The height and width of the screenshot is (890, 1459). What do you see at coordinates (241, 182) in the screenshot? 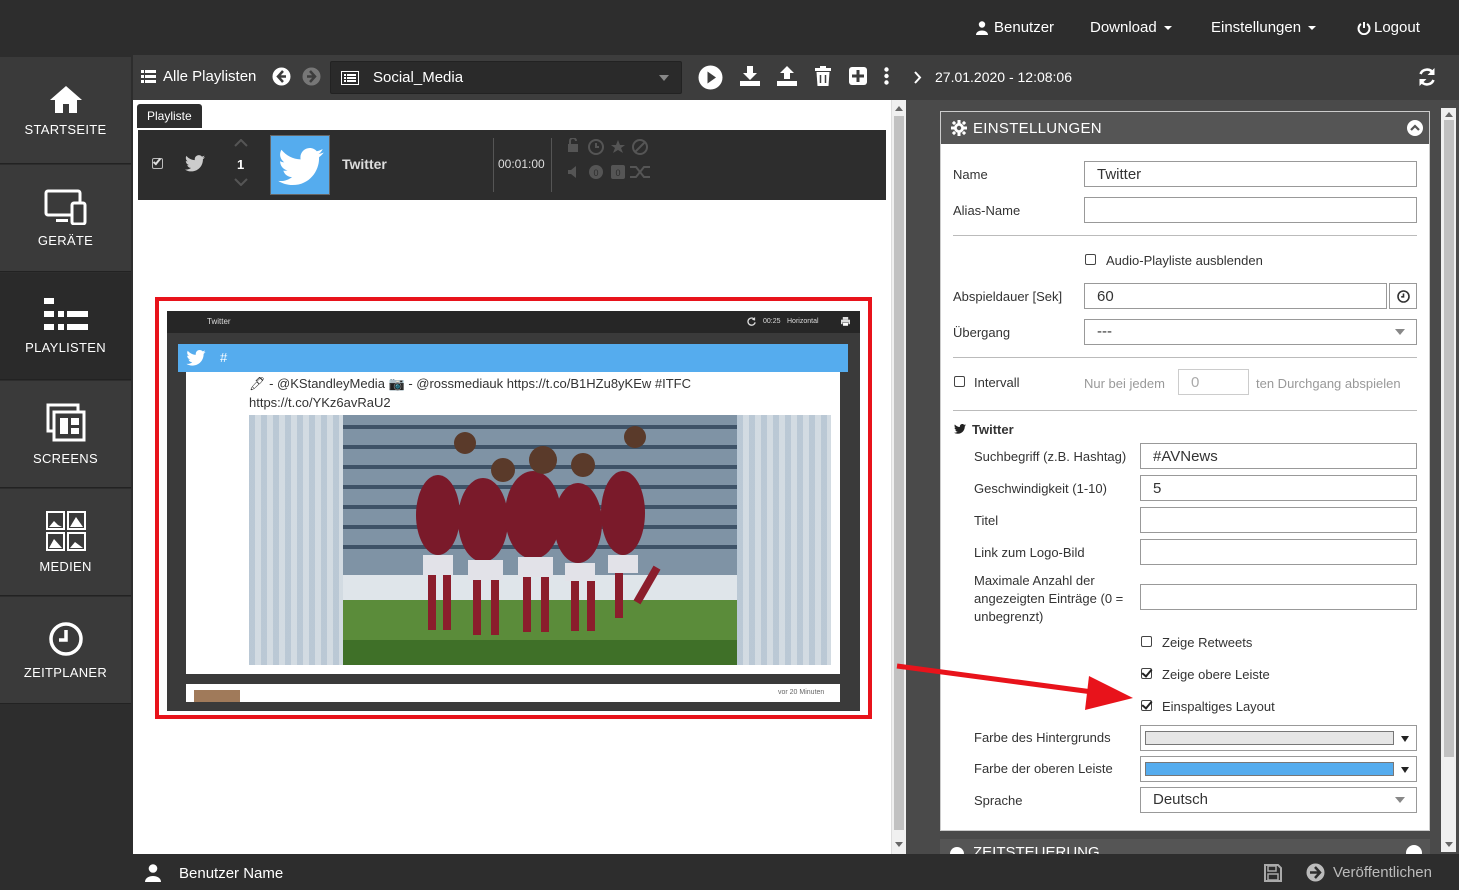
I see `move-down-icon` at bounding box center [241, 182].